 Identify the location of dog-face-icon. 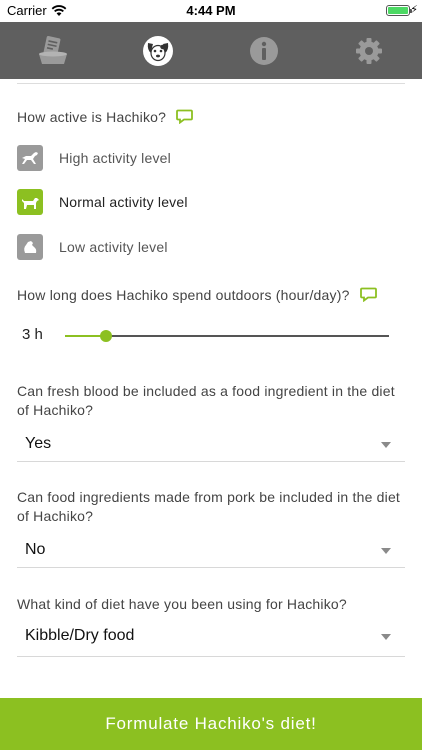
(158, 50).